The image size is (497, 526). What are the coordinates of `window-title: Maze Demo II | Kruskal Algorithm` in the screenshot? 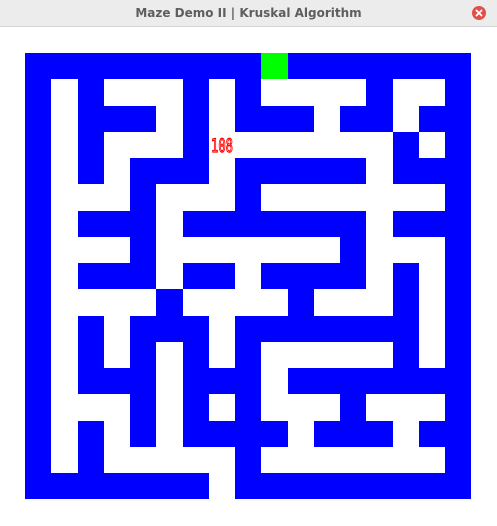 It's located at (248, 13).